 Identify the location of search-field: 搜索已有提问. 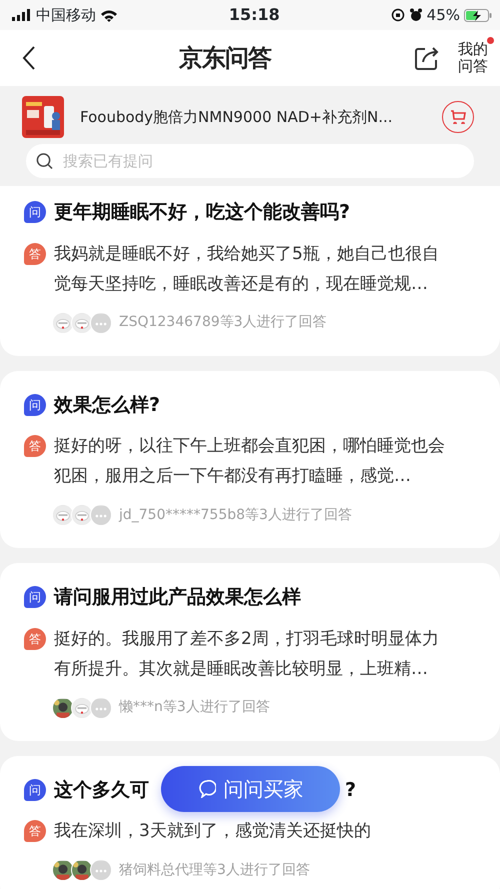
(250, 161).